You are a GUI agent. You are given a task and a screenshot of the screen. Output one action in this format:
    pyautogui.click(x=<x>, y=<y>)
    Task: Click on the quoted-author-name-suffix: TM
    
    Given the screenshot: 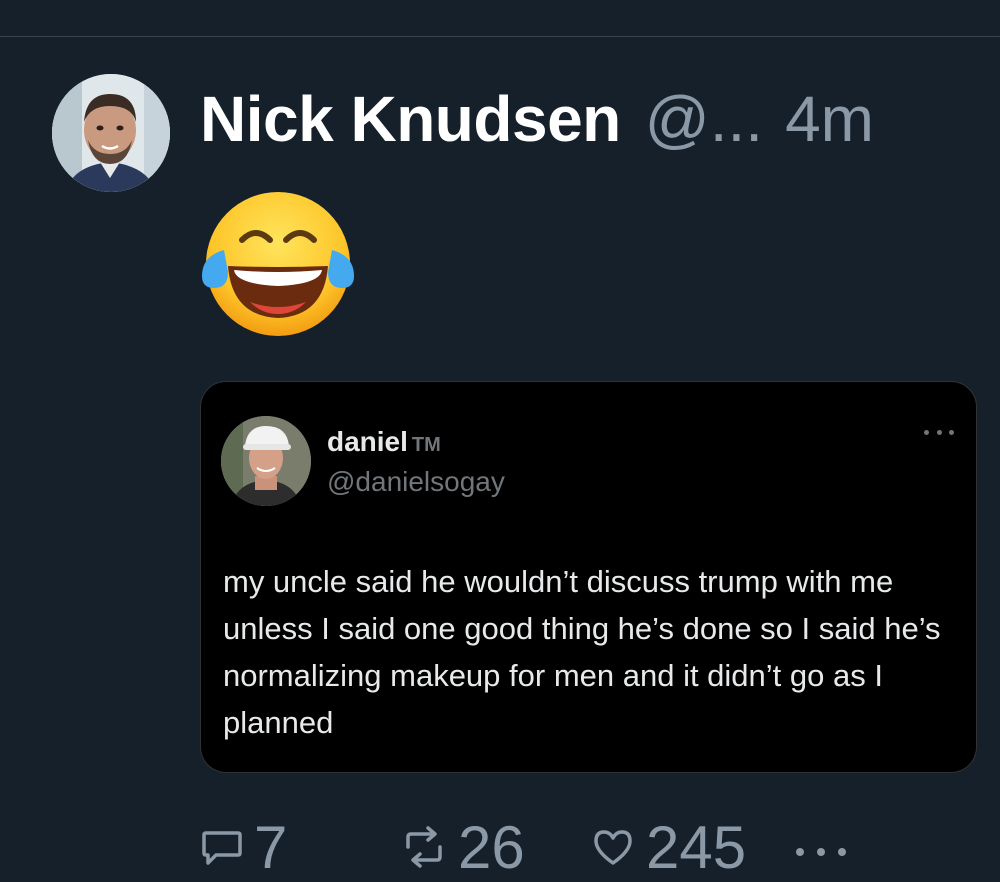 What is the action you would take?
    pyautogui.click(x=426, y=445)
    